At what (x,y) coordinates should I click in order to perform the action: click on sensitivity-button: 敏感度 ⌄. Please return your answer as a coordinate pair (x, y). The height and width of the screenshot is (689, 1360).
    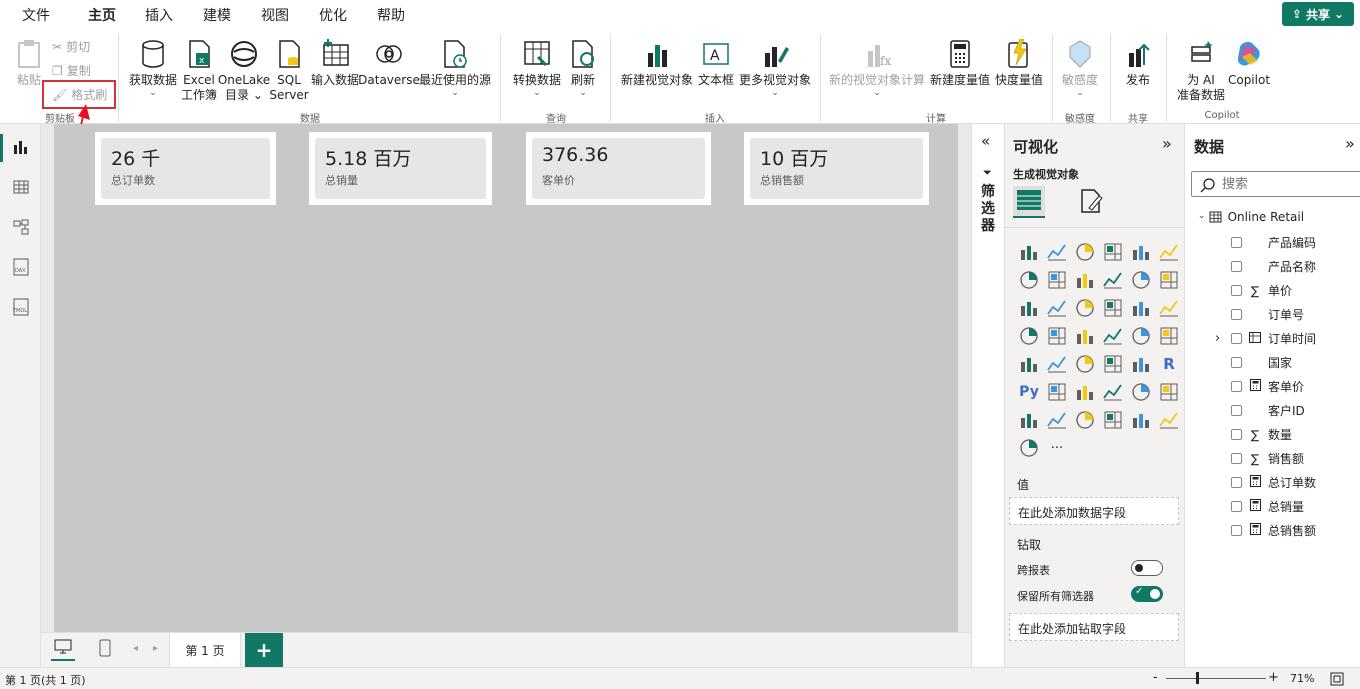
    Looking at the image, I should click on (1080, 68).